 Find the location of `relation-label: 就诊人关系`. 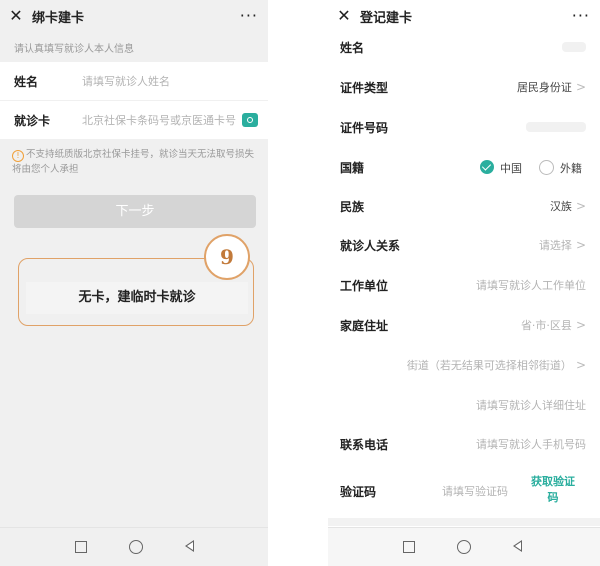

relation-label: 就诊人关系 is located at coordinates (370, 245).